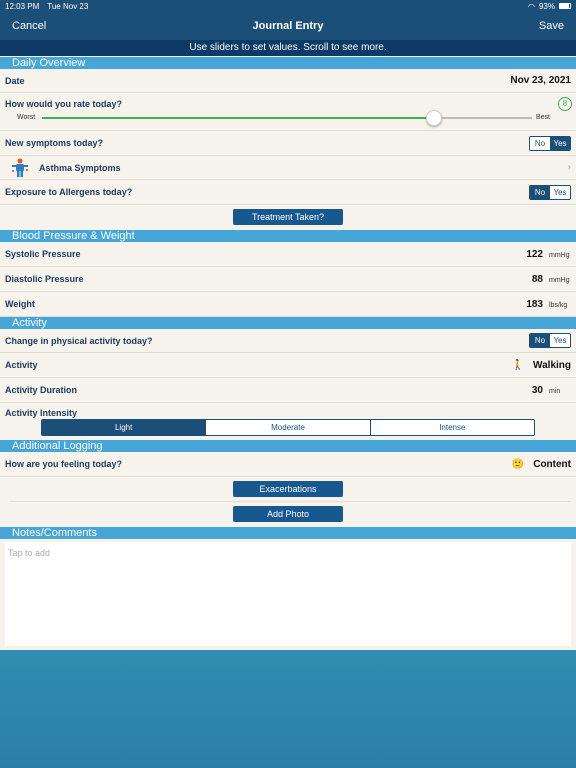 The height and width of the screenshot is (768, 576). I want to click on allergens-no: No, so click(540, 192).